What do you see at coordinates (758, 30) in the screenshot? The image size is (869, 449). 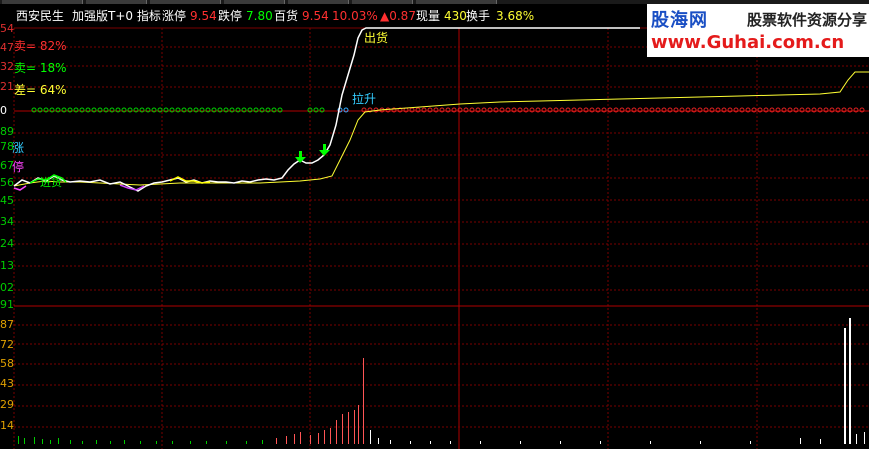 I see `guhai-watermark: 股海网 股票软件资源分享 www.Guhai.com.cn` at bounding box center [758, 30].